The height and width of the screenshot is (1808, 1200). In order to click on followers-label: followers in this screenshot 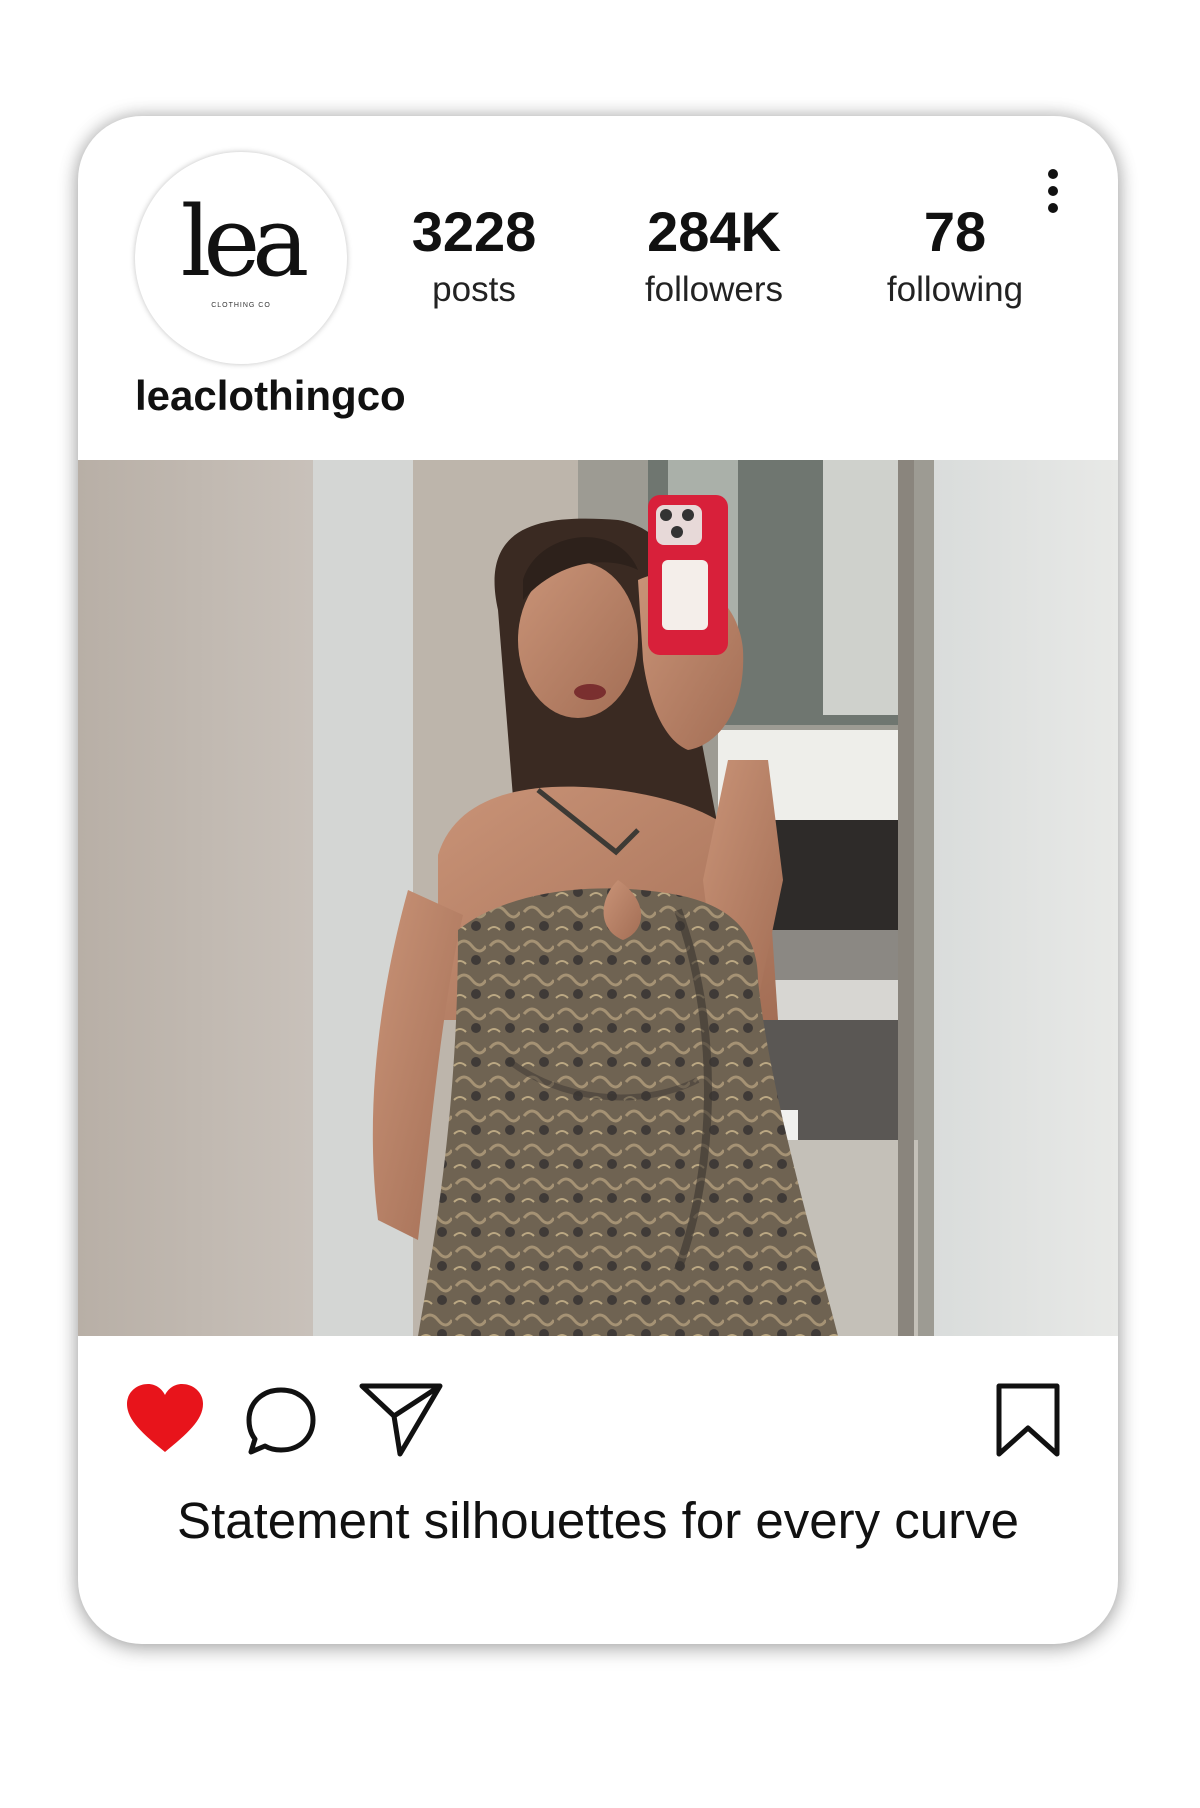, I will do `click(714, 289)`.